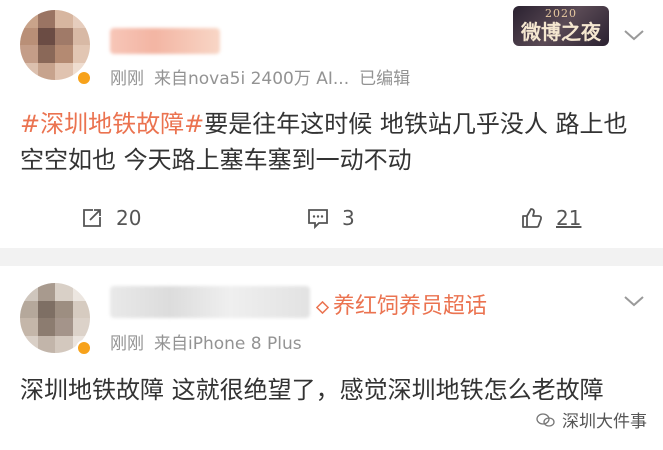 Image resolution: width=663 pixels, height=450 pixels. I want to click on avatar, so click(55, 45).